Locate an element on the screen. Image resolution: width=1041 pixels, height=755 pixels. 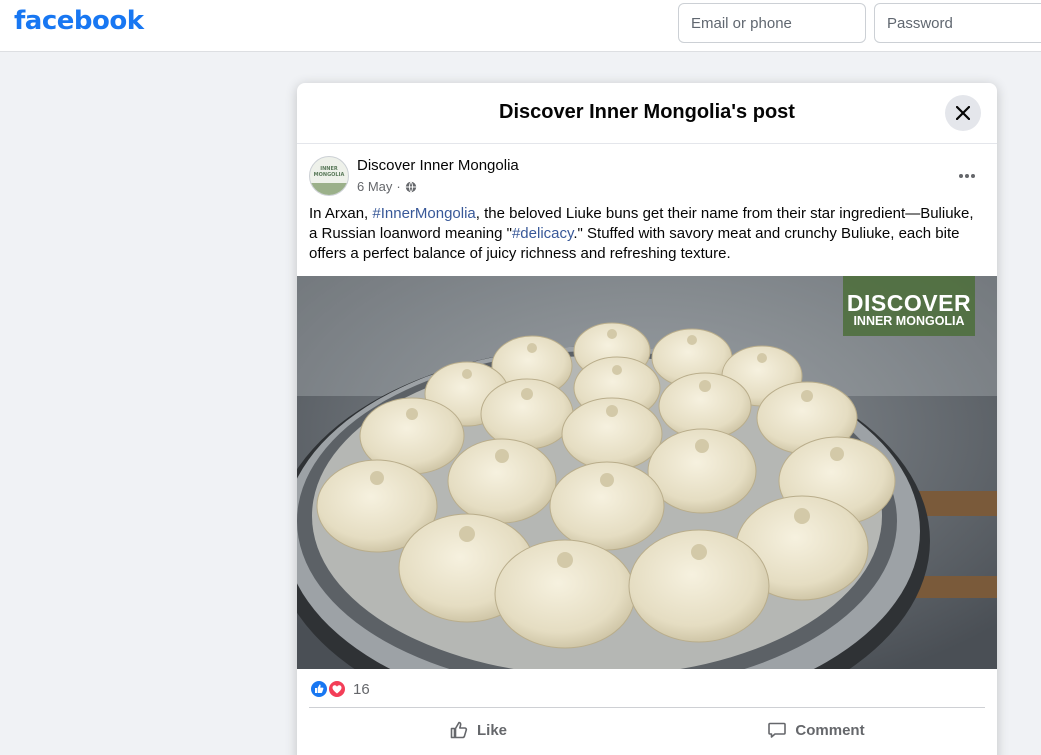
like-button: Like is located at coordinates (478, 730).